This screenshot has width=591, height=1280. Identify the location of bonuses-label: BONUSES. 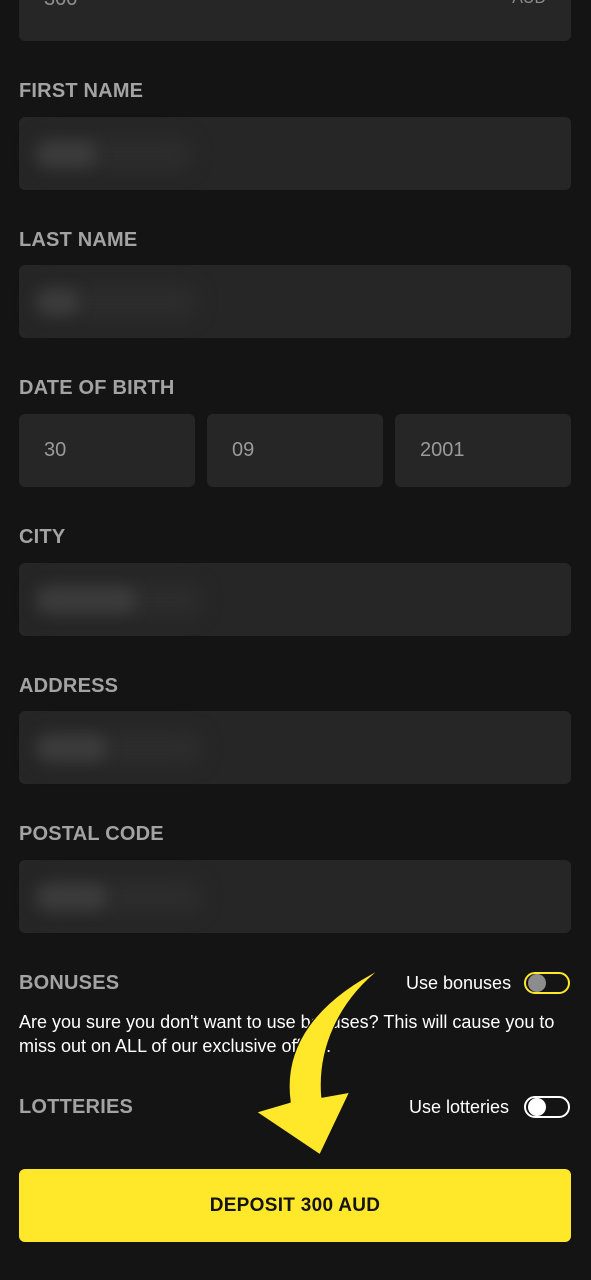
(69, 983).